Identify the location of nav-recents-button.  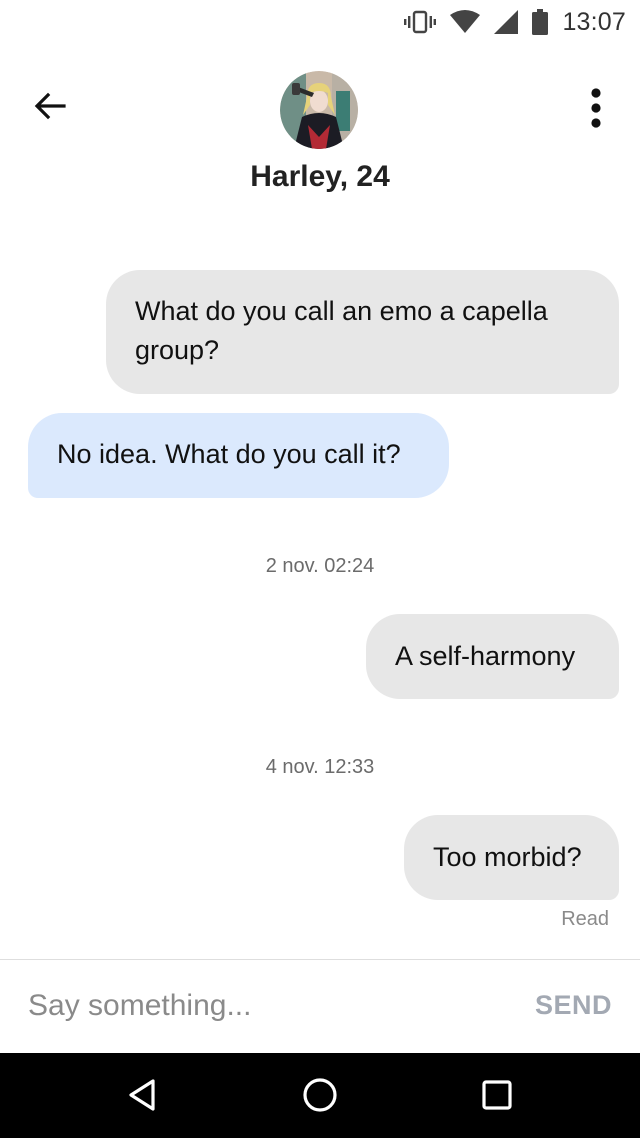
(497, 1097).